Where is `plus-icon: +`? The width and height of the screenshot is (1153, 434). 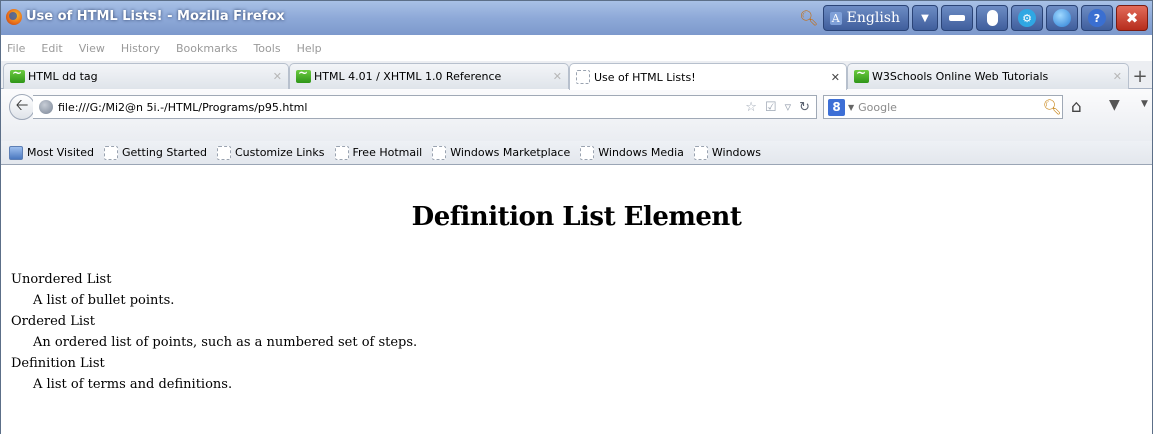
plus-icon: + is located at coordinates (1140, 76).